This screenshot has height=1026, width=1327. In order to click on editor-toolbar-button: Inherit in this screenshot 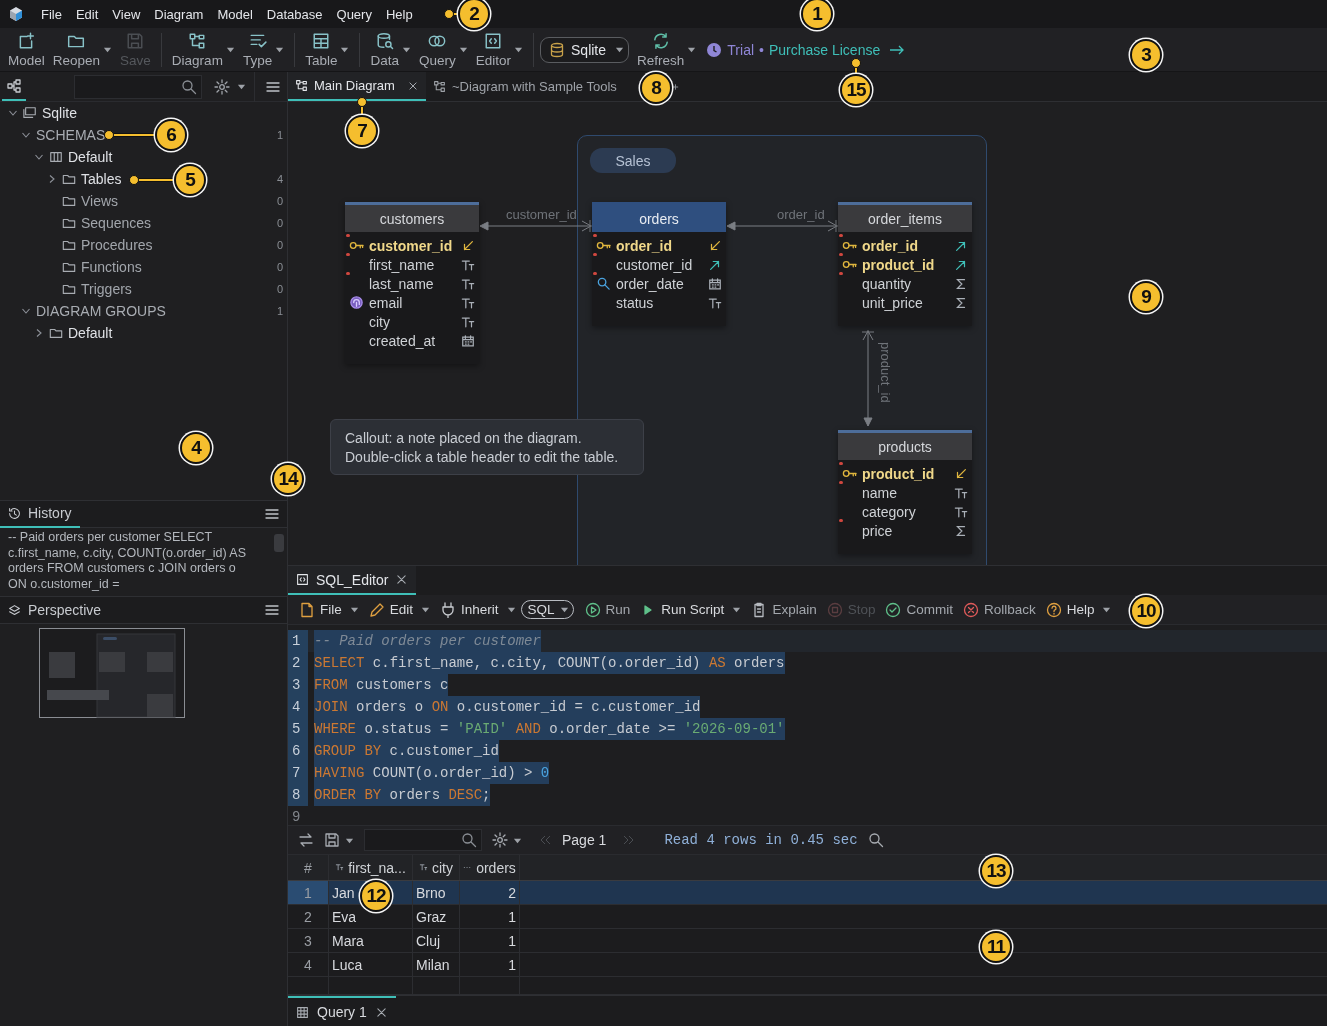, I will do `click(478, 609)`.